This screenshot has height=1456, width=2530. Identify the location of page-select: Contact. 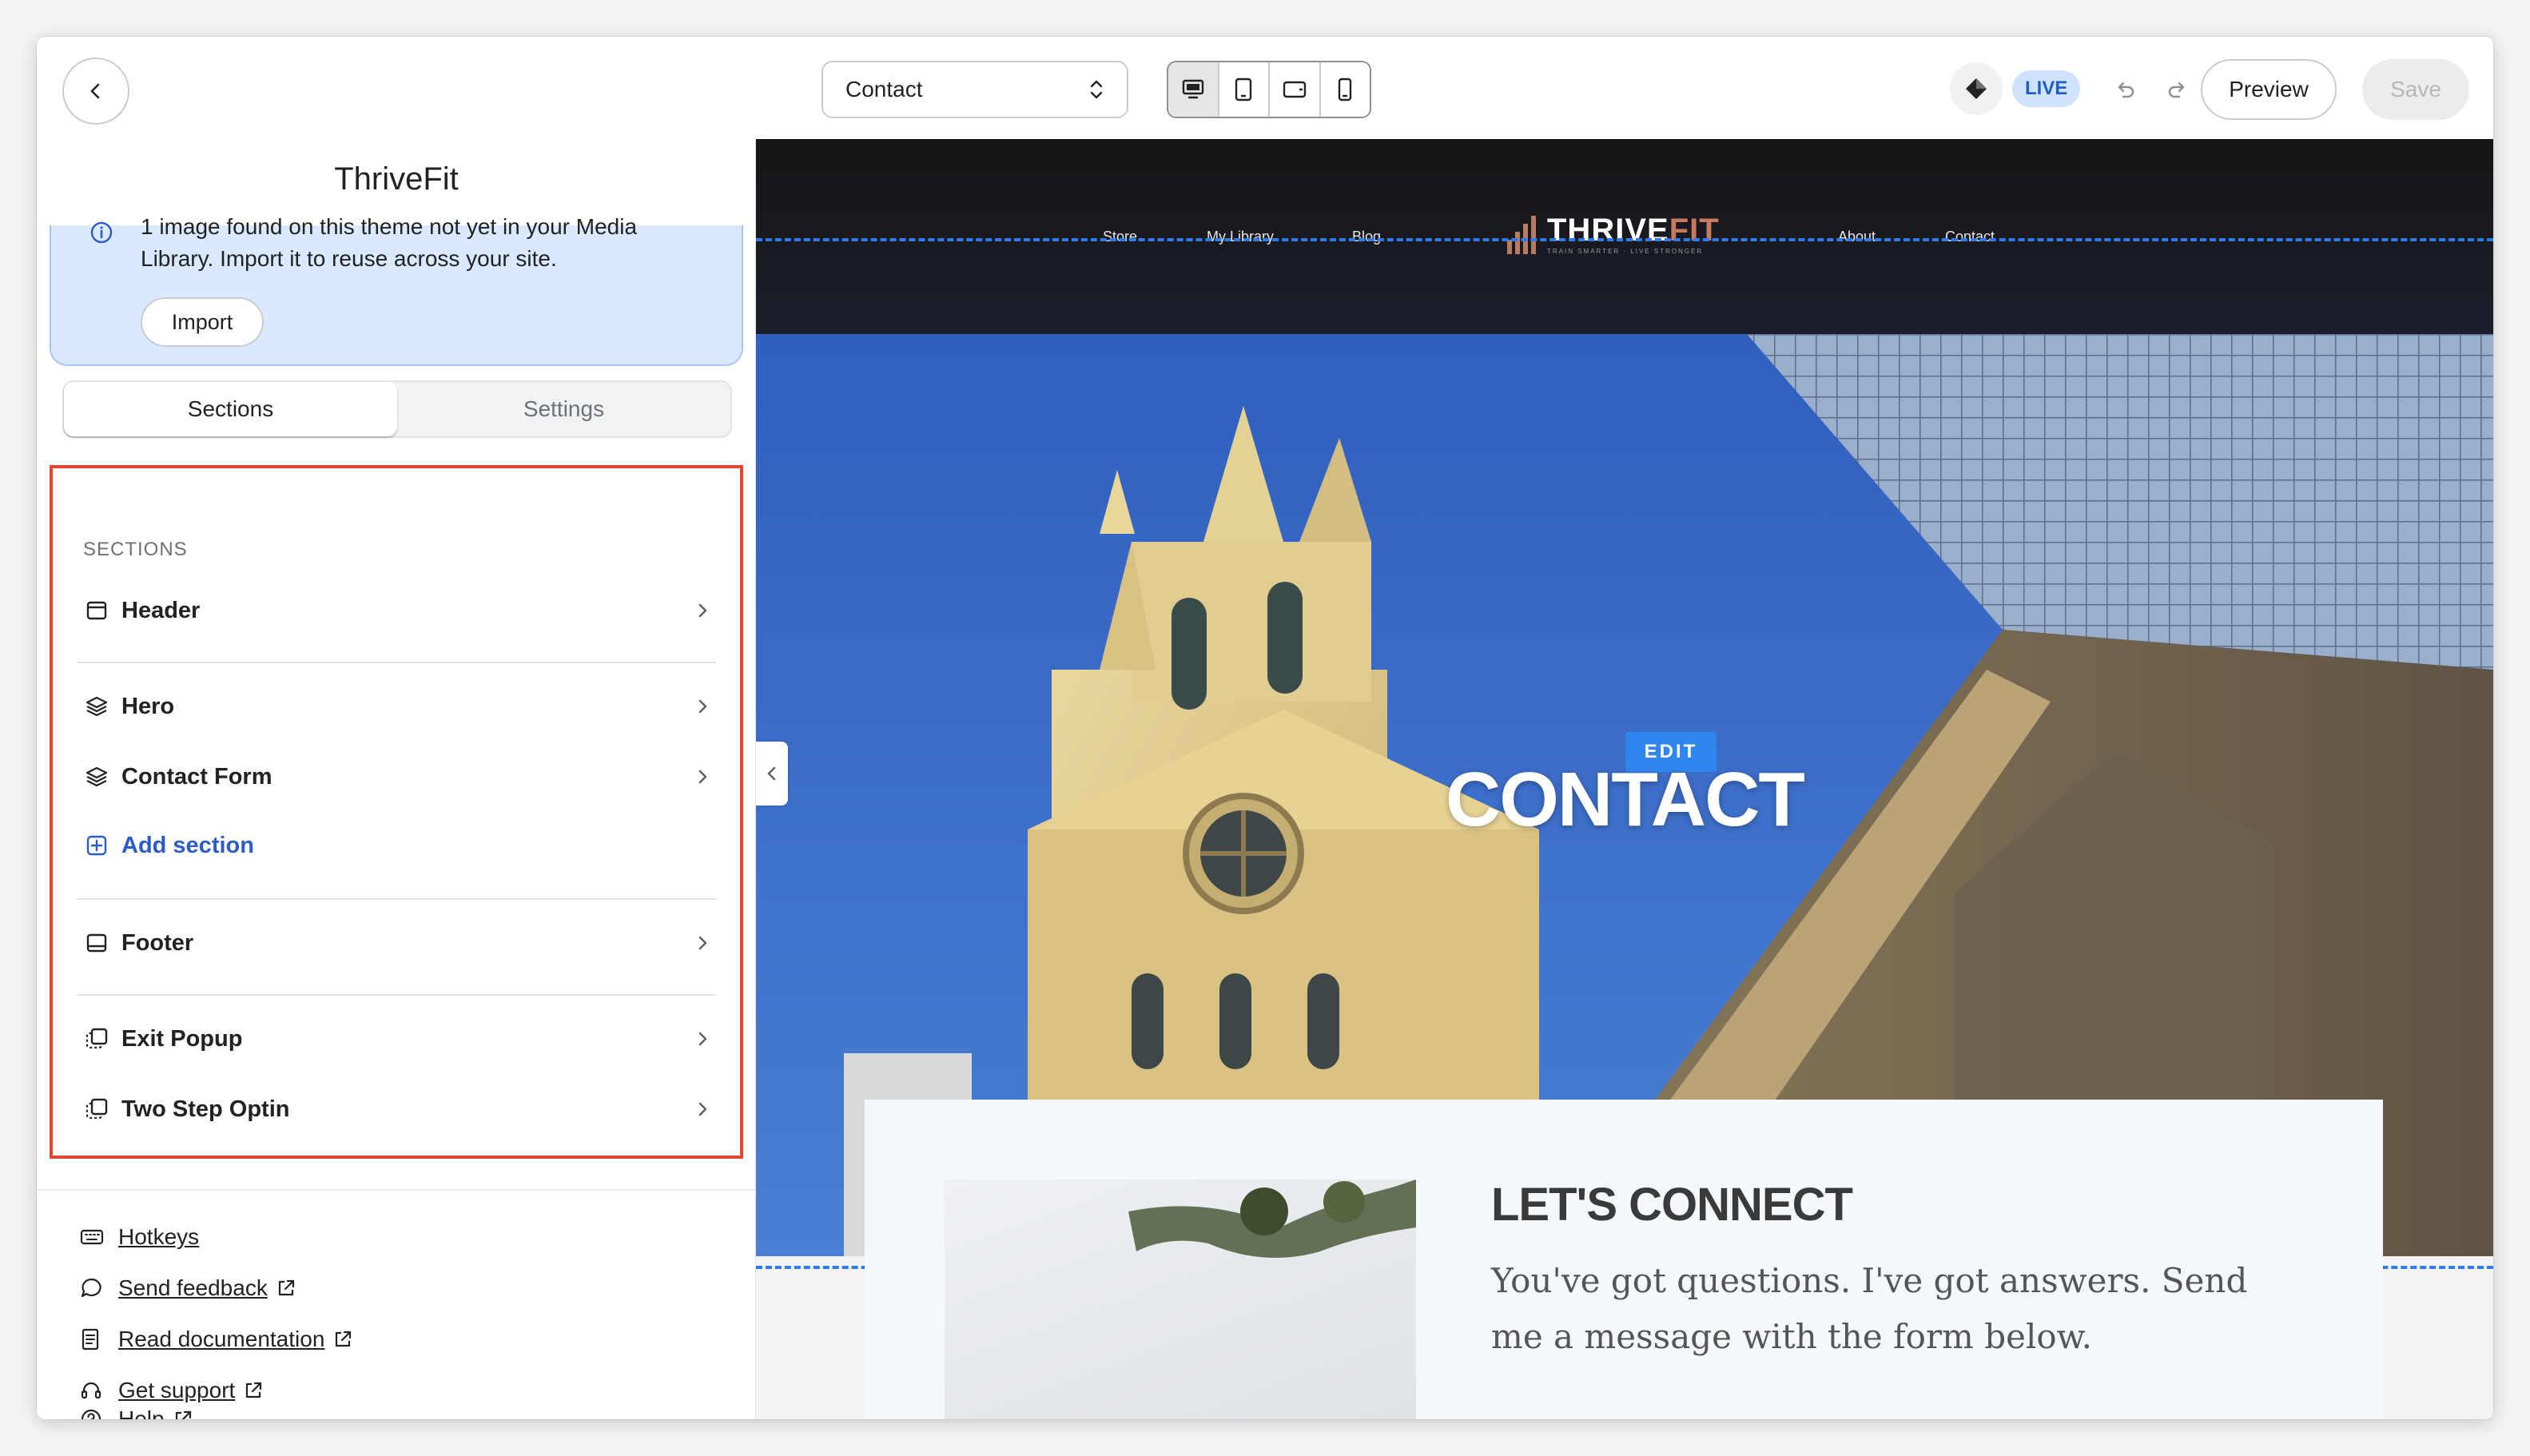
(974, 89).